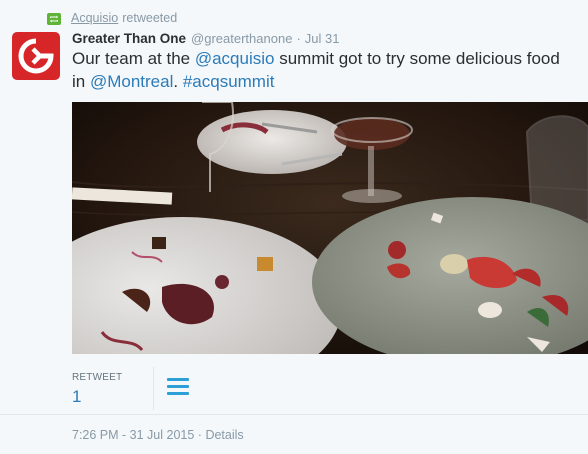  I want to click on hashtag-acqsummit: #acqsummit, so click(229, 81).